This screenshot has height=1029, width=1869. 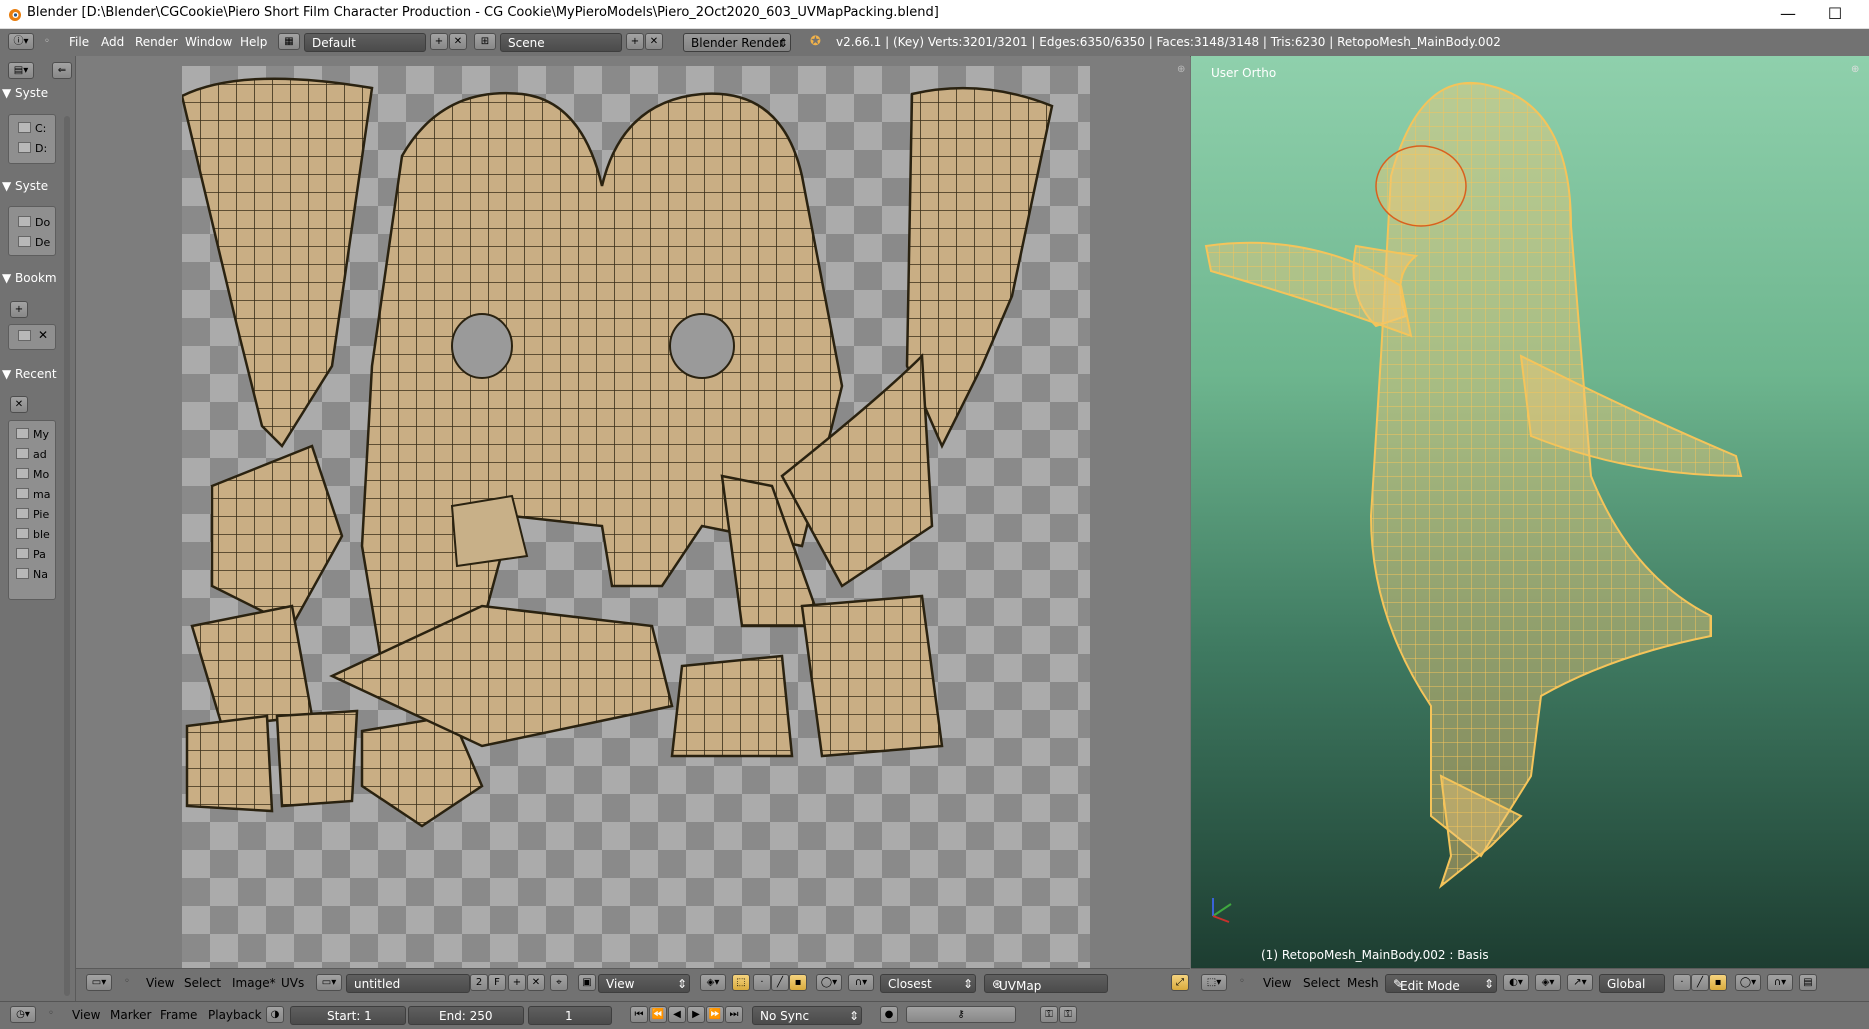 What do you see at coordinates (208, 42) in the screenshot?
I see `menu-window: Window` at bounding box center [208, 42].